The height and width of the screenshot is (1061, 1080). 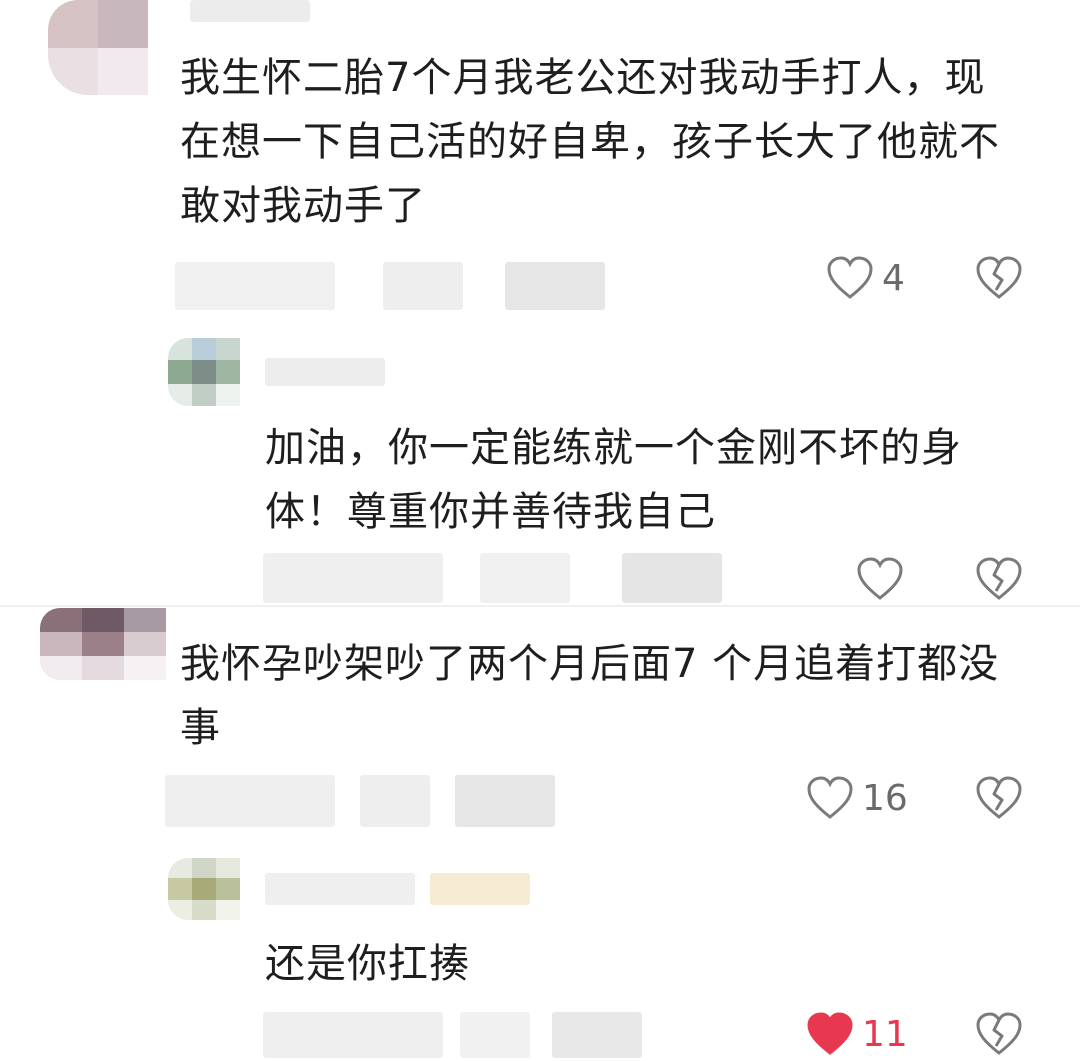 I want to click on comment-text: 我怀孕吵架吵了两个月后面7 个月追着打都没事, so click(x=590, y=696).